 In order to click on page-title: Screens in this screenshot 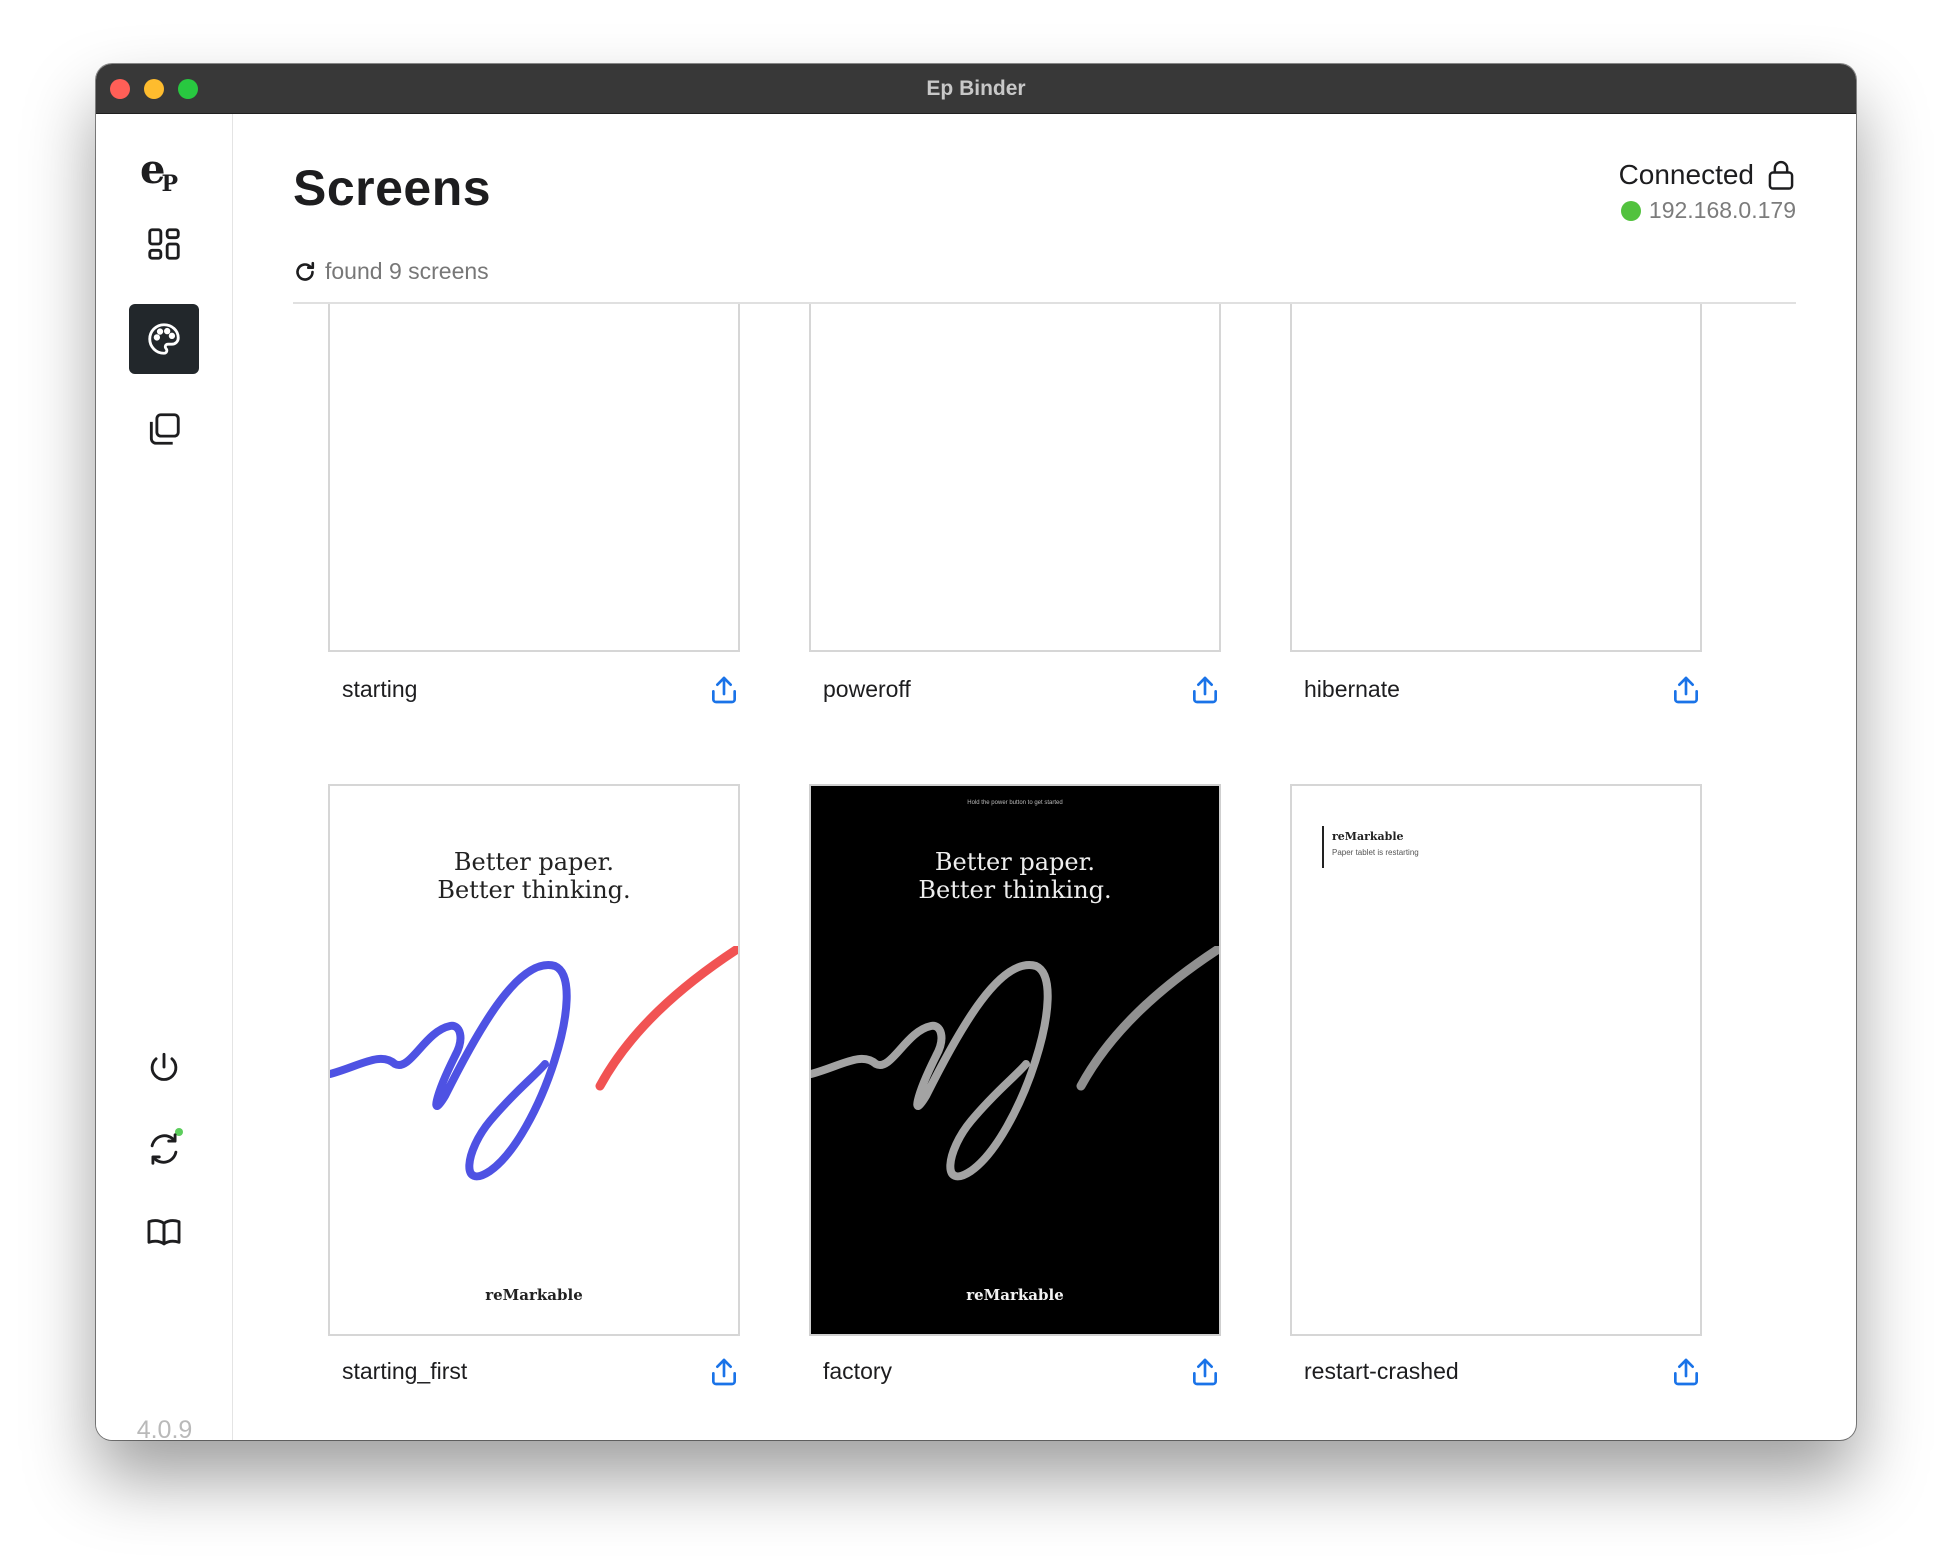, I will do `click(392, 188)`.